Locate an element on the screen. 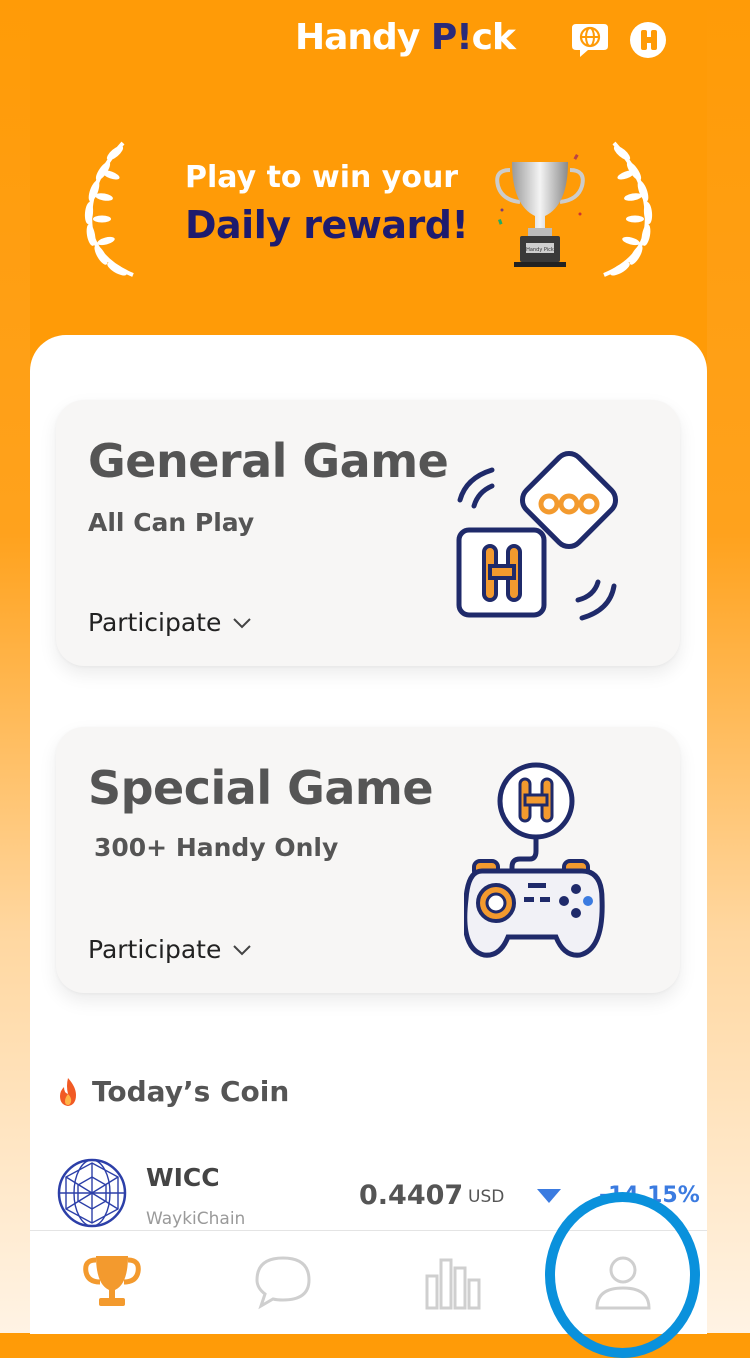 This screenshot has height=1358, width=750. trophy-icon is located at coordinates (112, 1281).